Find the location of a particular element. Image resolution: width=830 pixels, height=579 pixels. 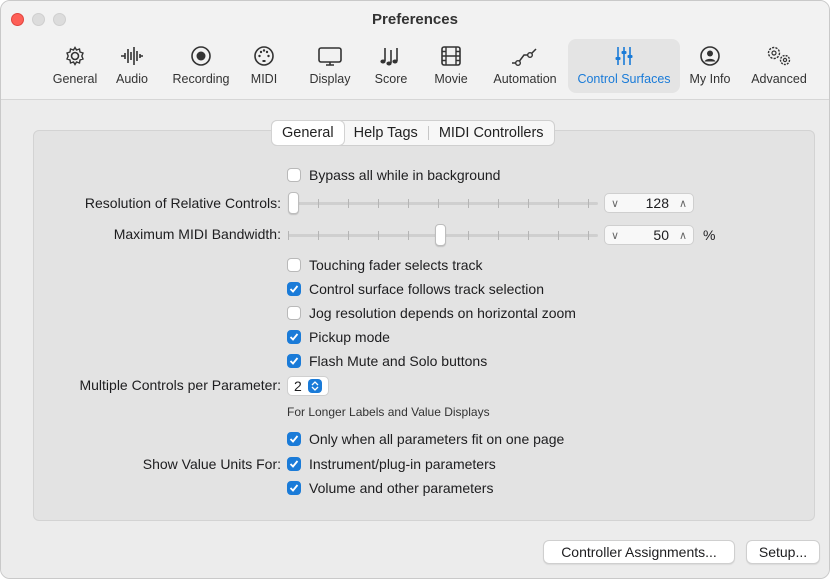

tab-label: Display is located at coordinates (330, 79).